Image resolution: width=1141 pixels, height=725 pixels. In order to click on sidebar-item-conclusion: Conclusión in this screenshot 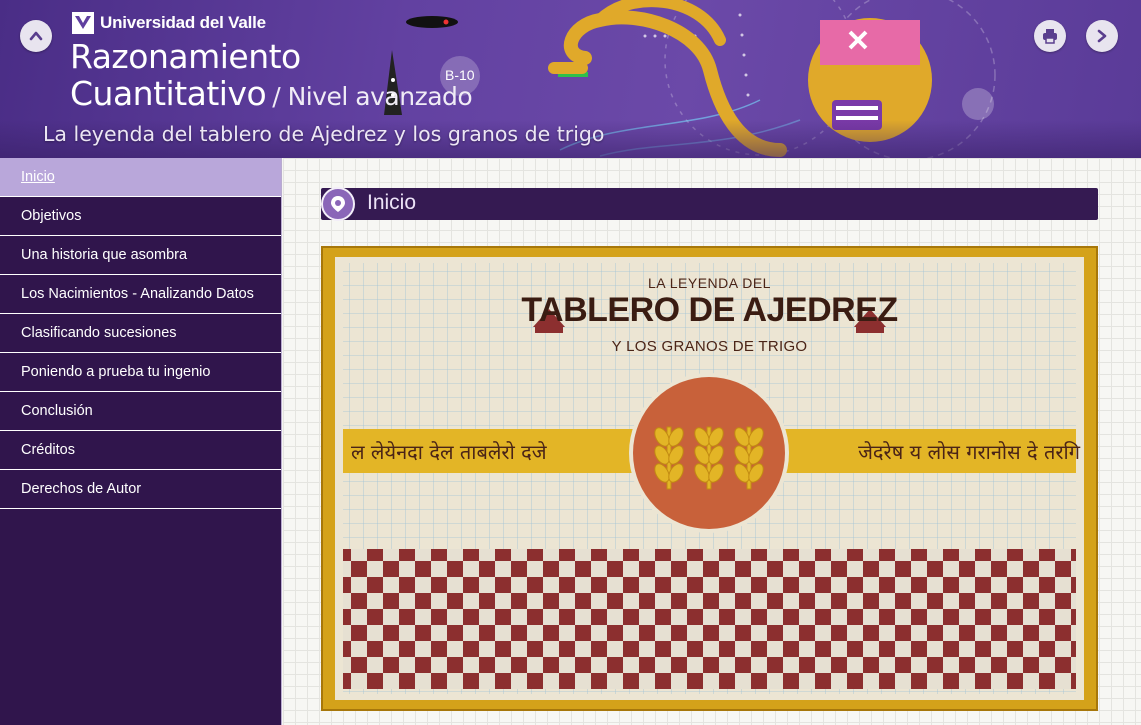, I will do `click(140, 411)`.